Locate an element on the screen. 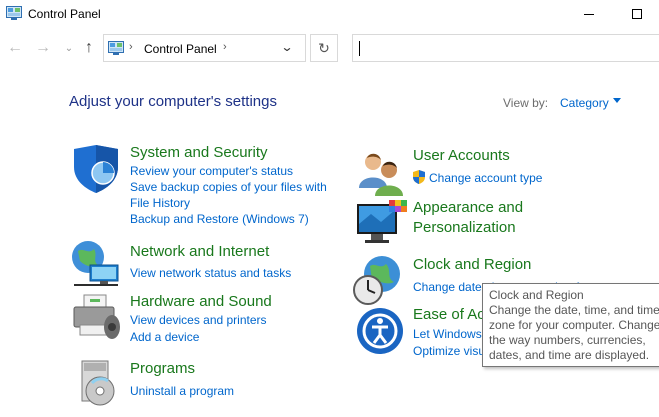 The image size is (659, 417). view-by-label: View by: is located at coordinates (526, 103).